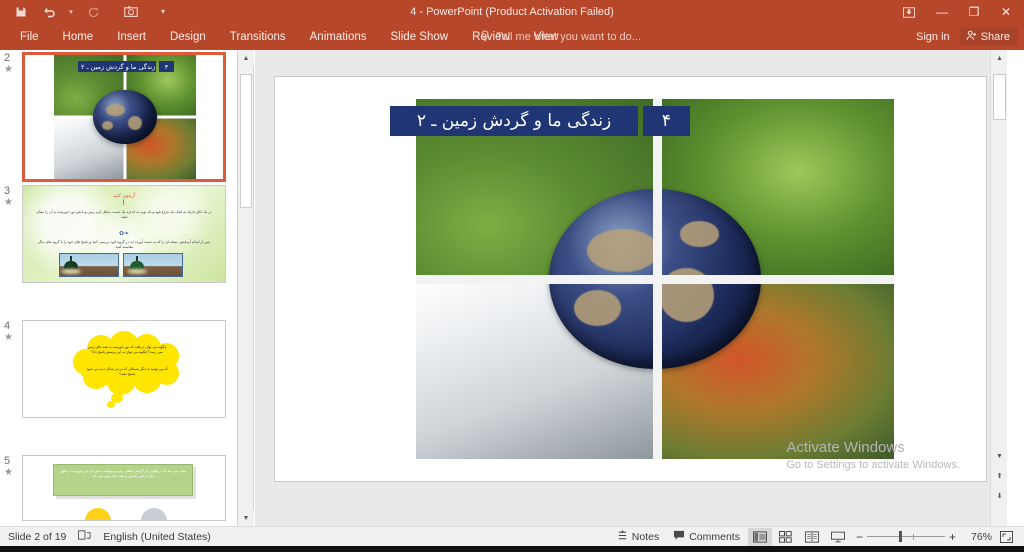  I want to click on zoom-in-button: +, so click(952, 537).